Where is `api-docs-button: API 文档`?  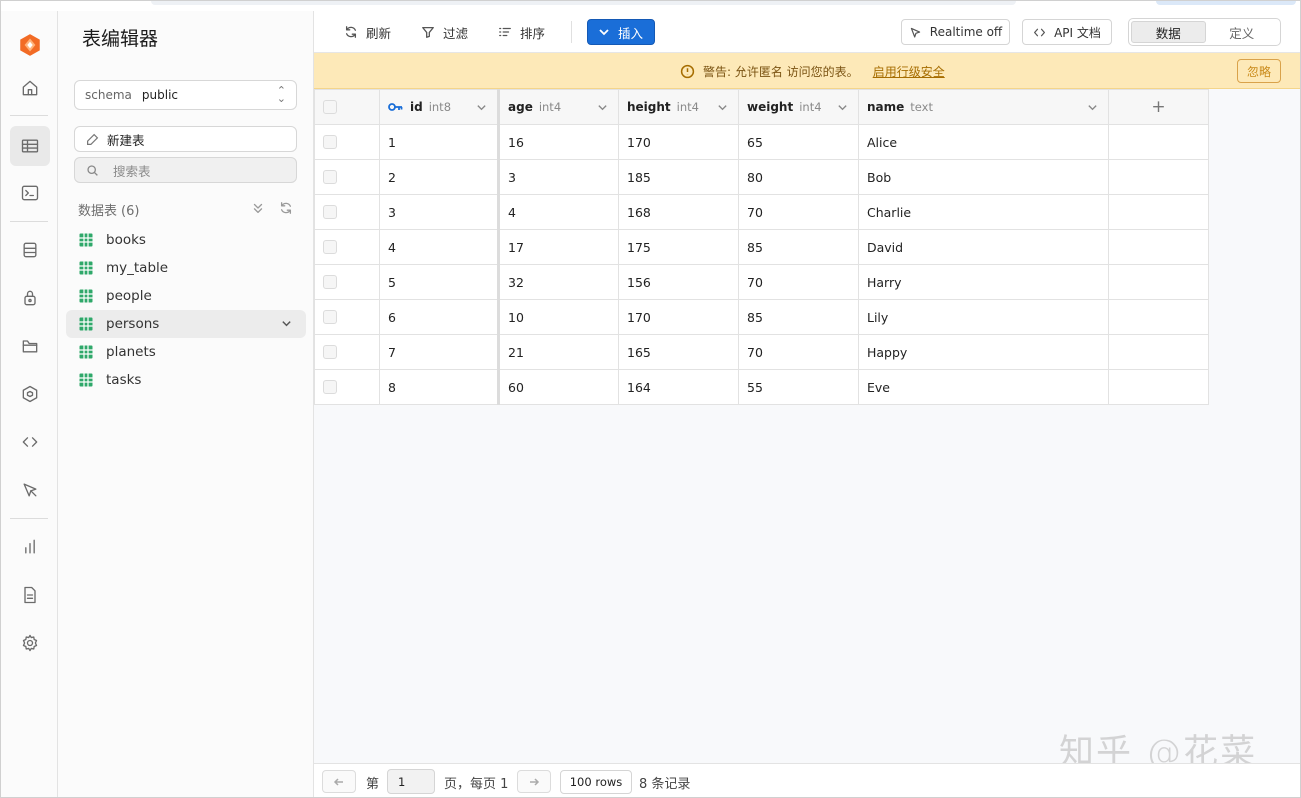 api-docs-button: API 文档 is located at coordinates (1067, 32).